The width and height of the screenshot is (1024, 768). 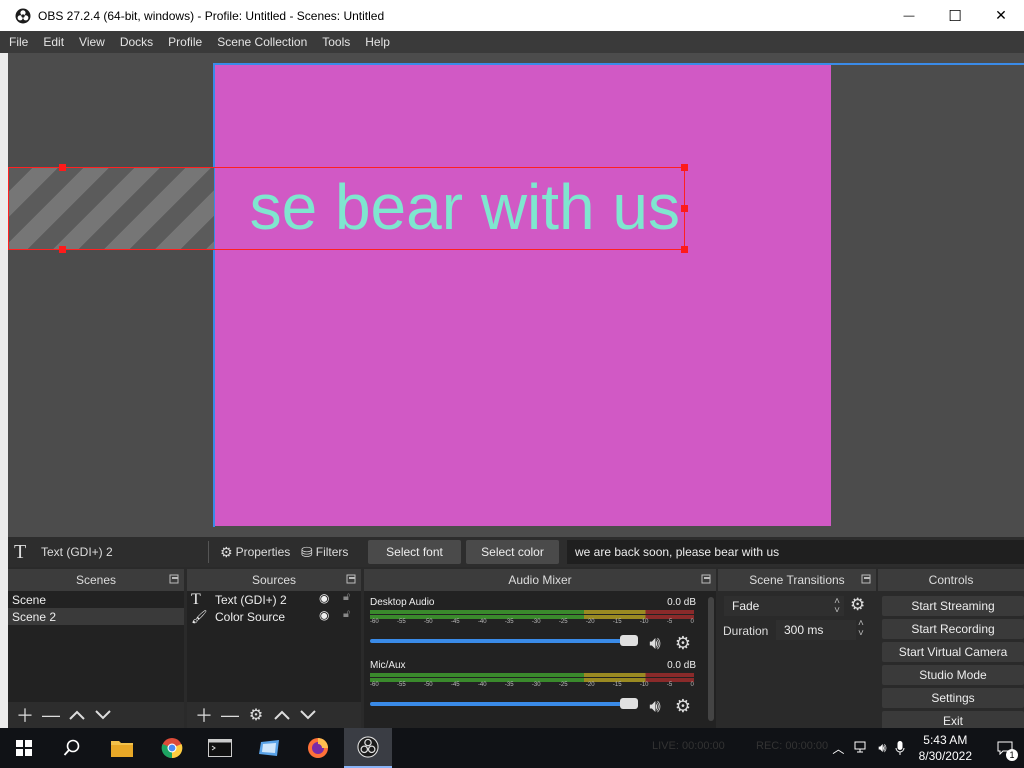 I want to click on notification-center-button: 1, so click(x=1005, y=748).